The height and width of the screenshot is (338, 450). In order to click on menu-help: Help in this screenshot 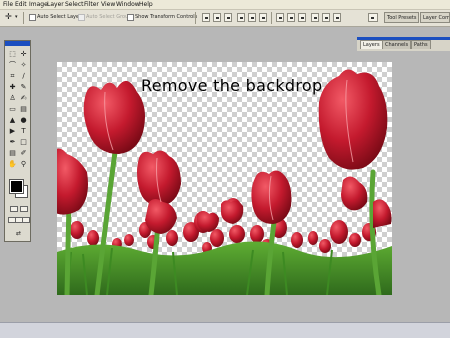, I will do `click(146, 4)`.